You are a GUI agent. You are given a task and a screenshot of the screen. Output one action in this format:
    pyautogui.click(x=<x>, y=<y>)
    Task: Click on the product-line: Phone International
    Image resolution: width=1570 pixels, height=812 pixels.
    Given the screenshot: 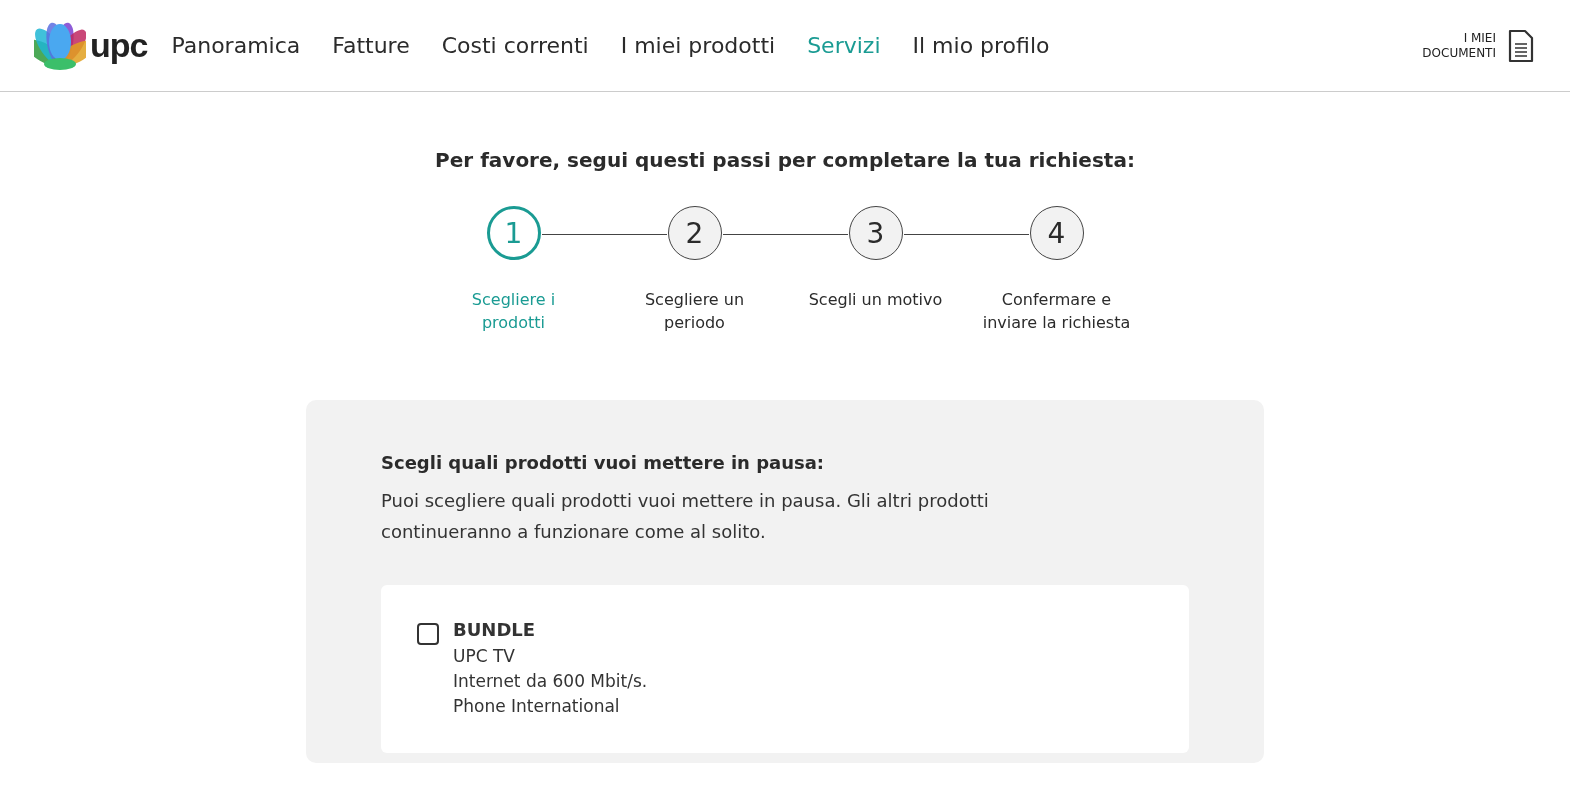 What is the action you would take?
    pyautogui.click(x=537, y=706)
    